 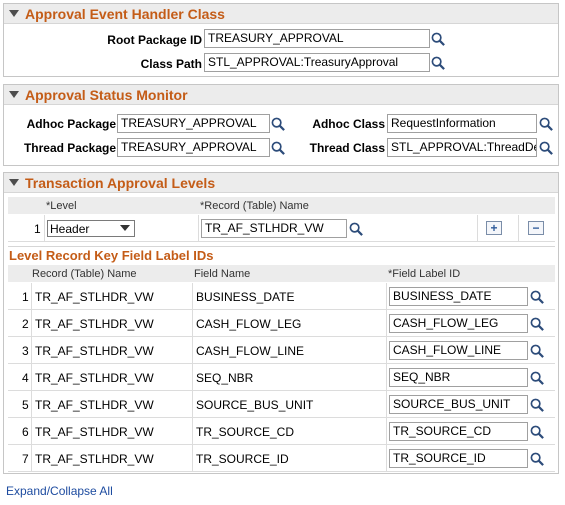 I want to click on field-name: CASH_FLOW_LEG, so click(x=249, y=323).